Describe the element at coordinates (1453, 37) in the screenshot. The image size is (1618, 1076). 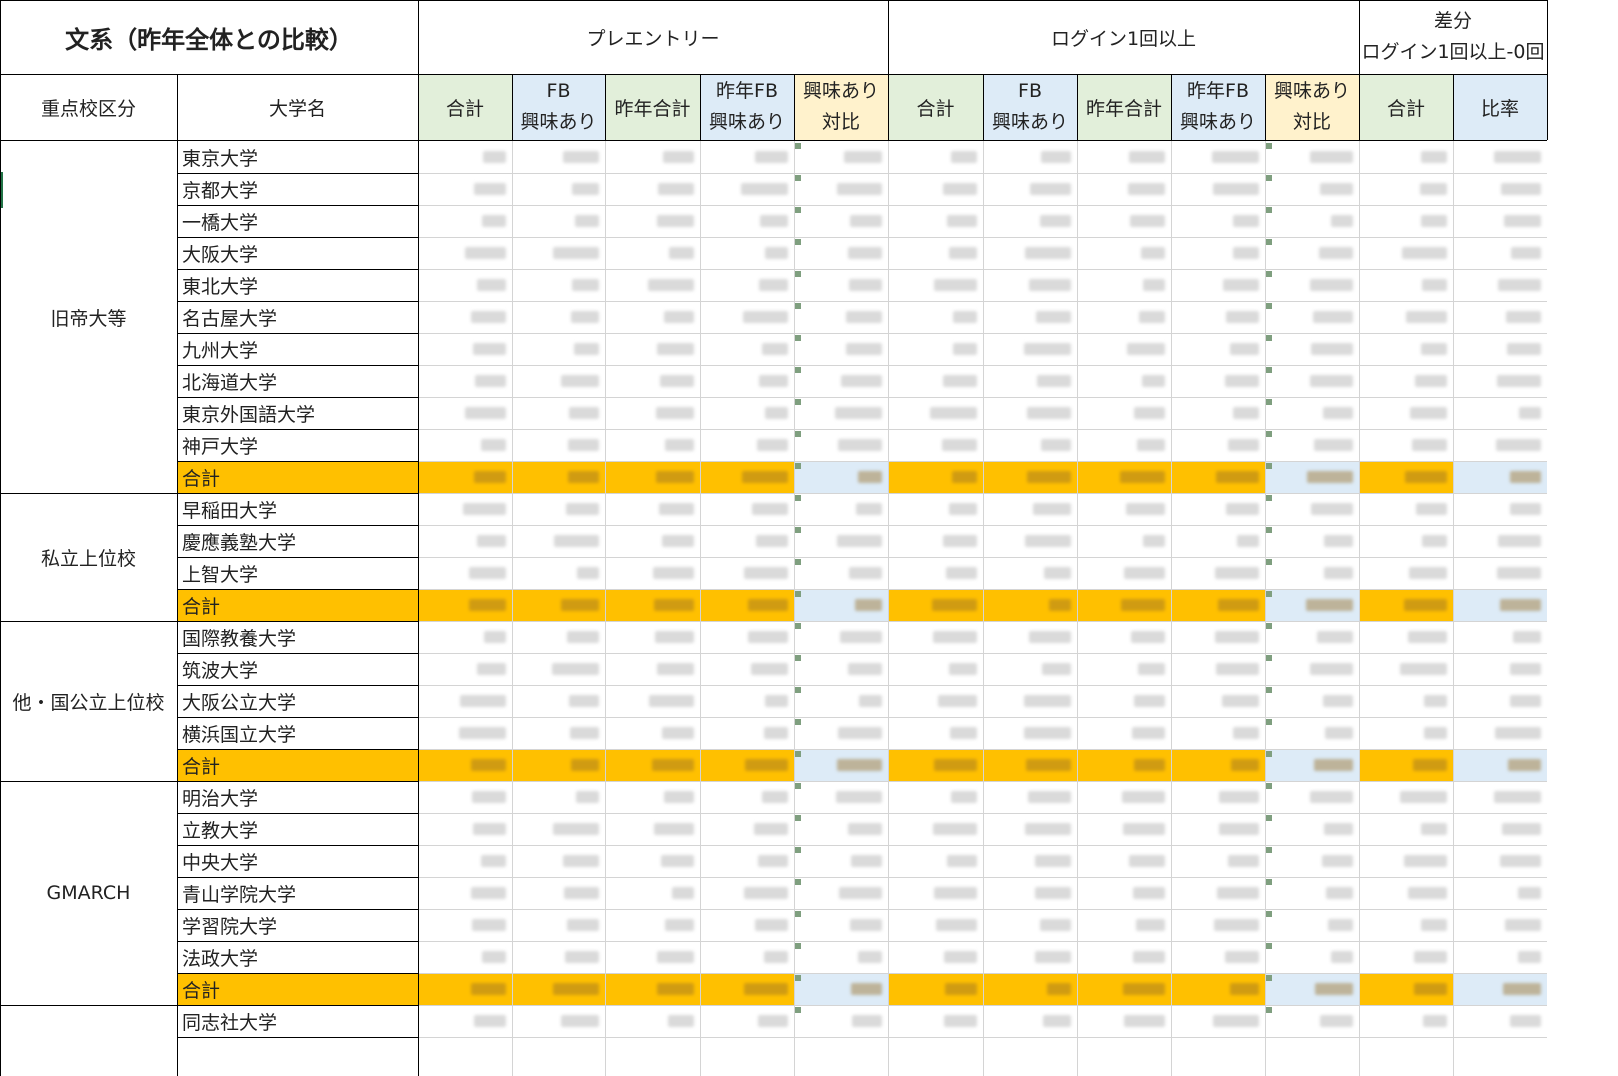
I see `header-diff: 差分 ログイン1回以上-0回` at that location.